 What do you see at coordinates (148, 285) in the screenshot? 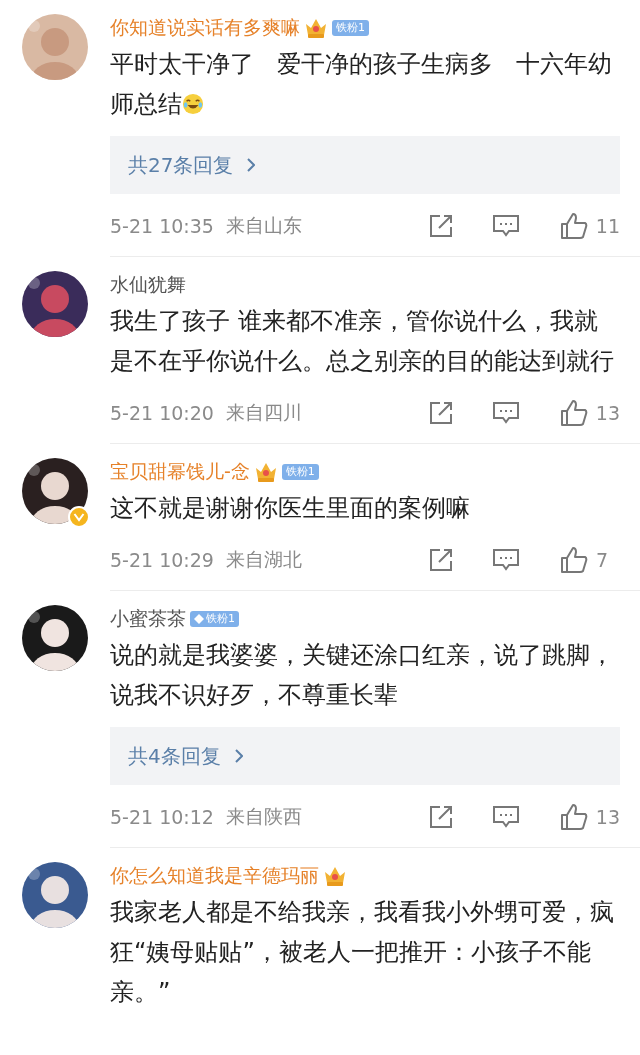
I see `username: 水仙犹舞` at bounding box center [148, 285].